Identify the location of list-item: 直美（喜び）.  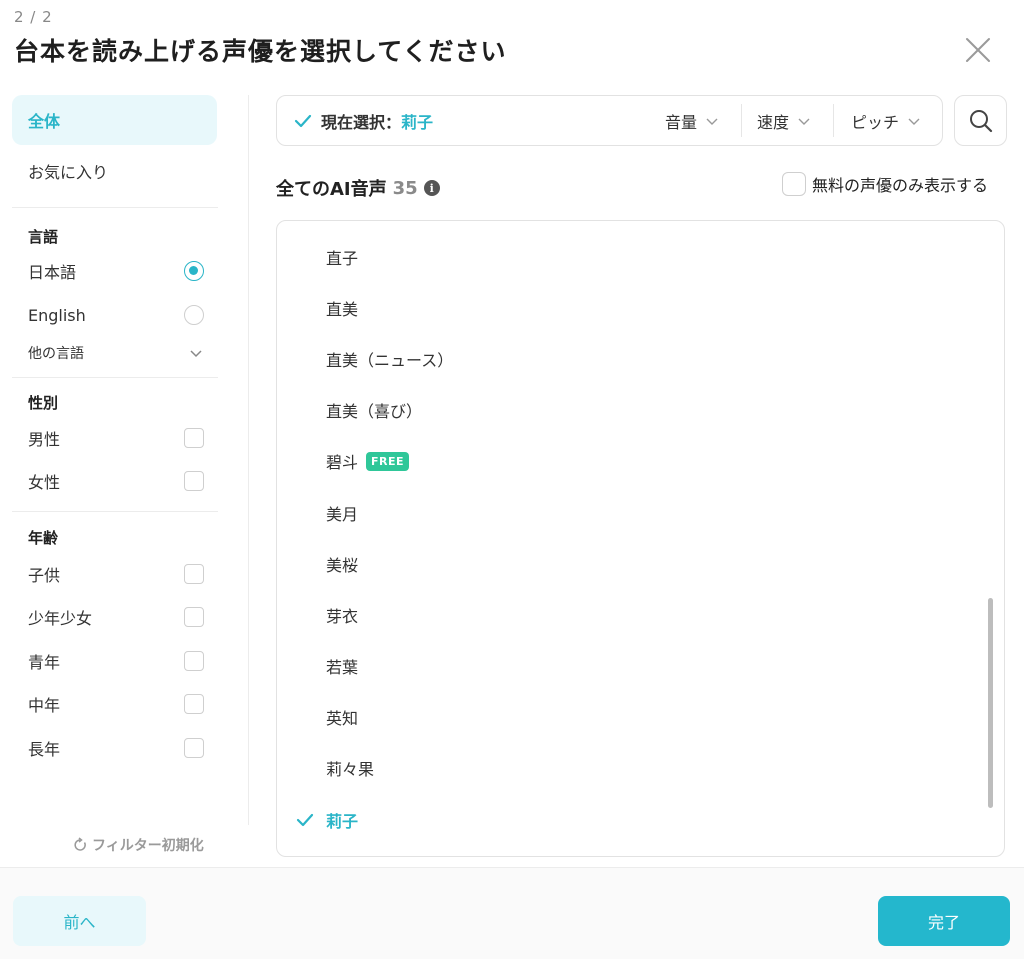
(627, 410).